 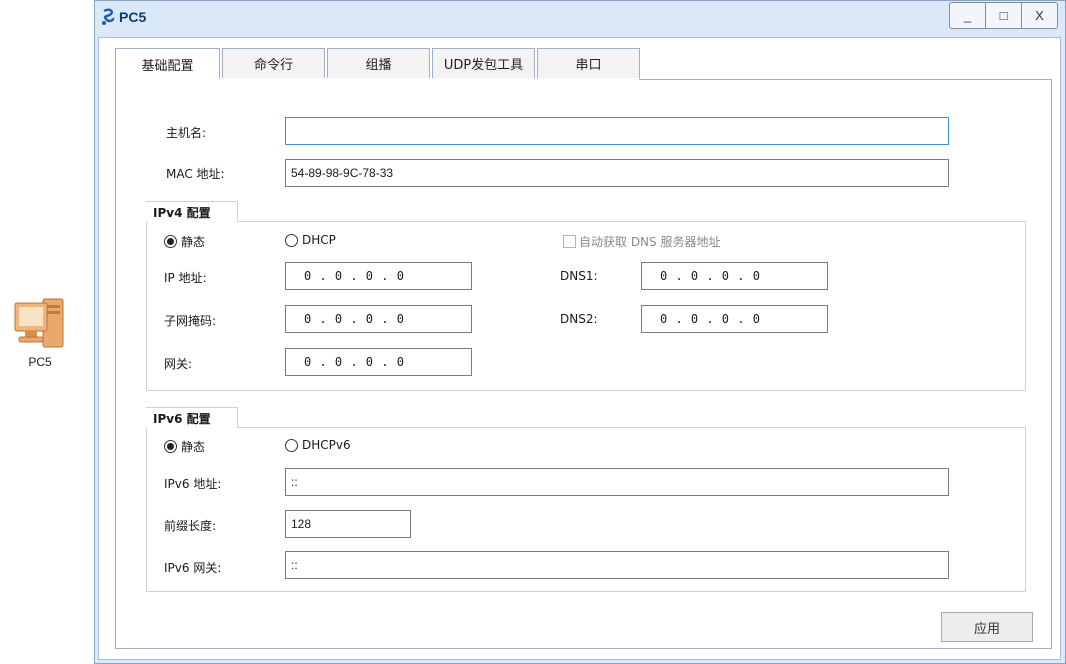 I want to click on prefix-length-label: 前缀长度:, so click(x=190, y=526).